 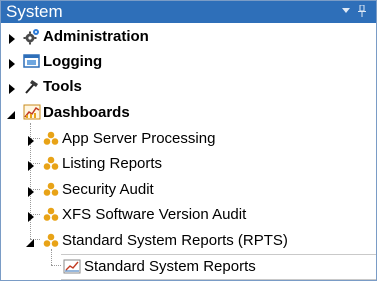 I want to click on panel-title: System, so click(x=34, y=11).